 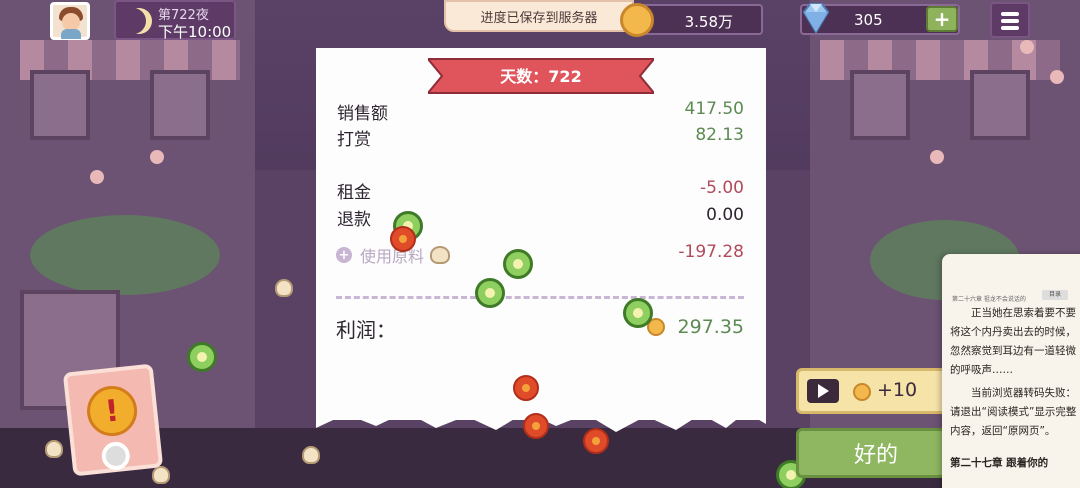 I want to click on watch-ad-button: +10, so click(x=874, y=391).